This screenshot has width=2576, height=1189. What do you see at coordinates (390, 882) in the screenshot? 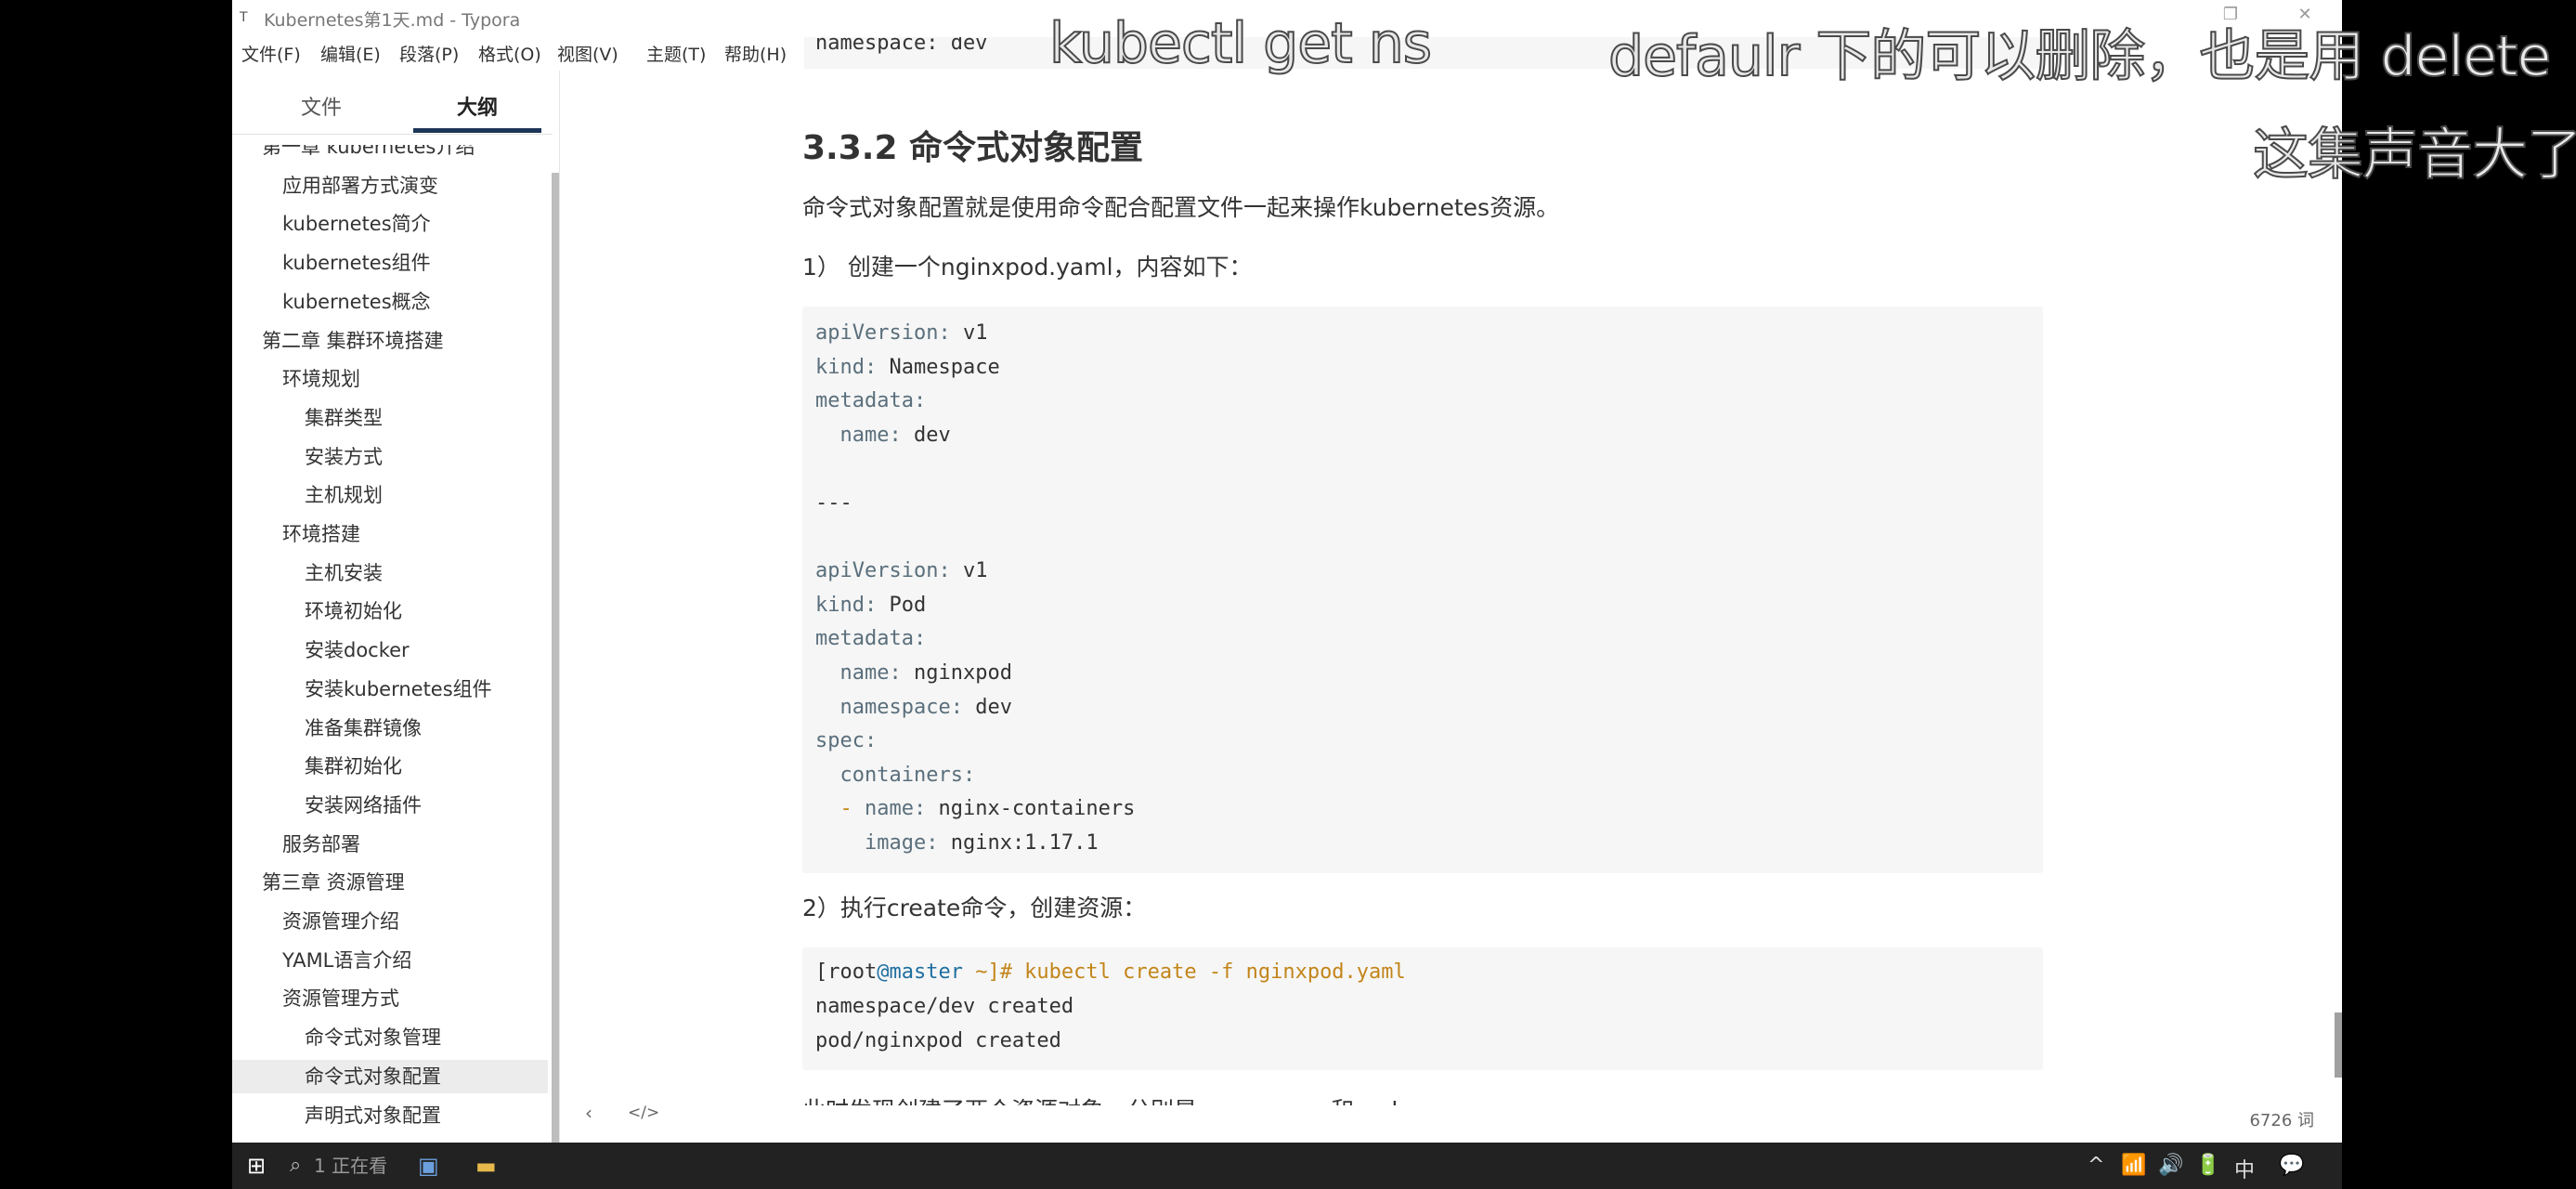
I see `outline-item: 第三章 资源管理` at bounding box center [390, 882].